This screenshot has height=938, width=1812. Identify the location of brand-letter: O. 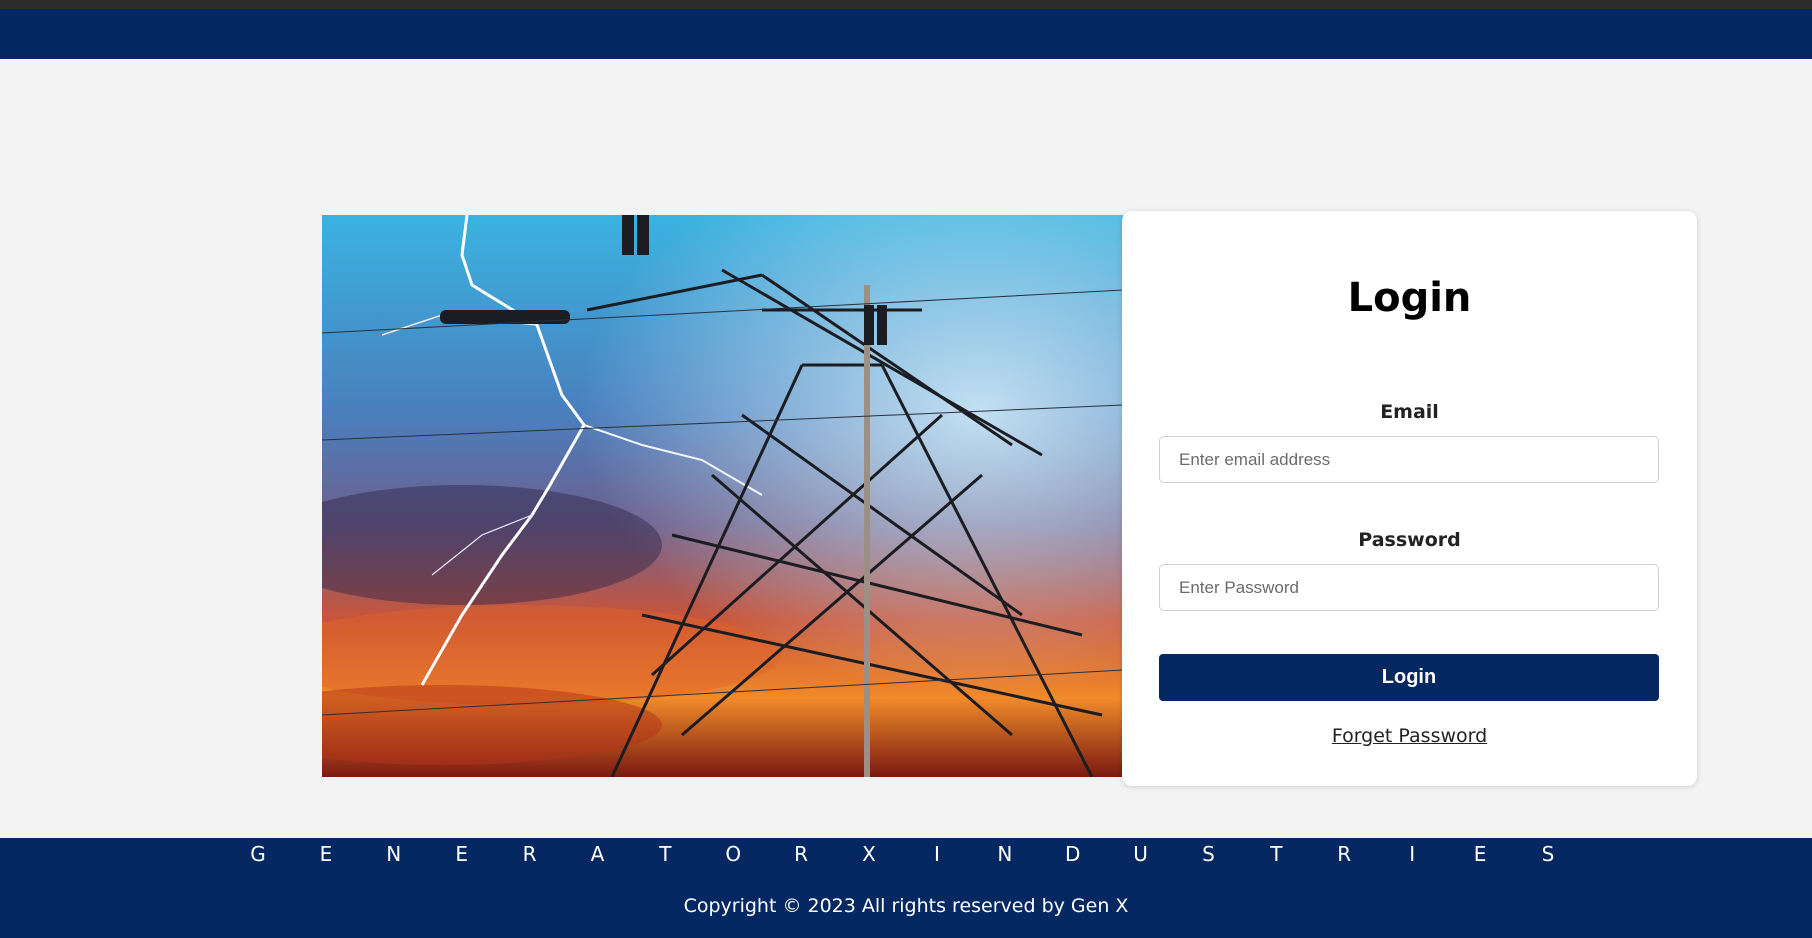
(733, 854).